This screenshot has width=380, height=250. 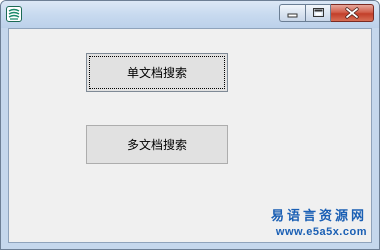 I want to click on watermark-url: www.e5a5x.com, so click(x=321, y=232).